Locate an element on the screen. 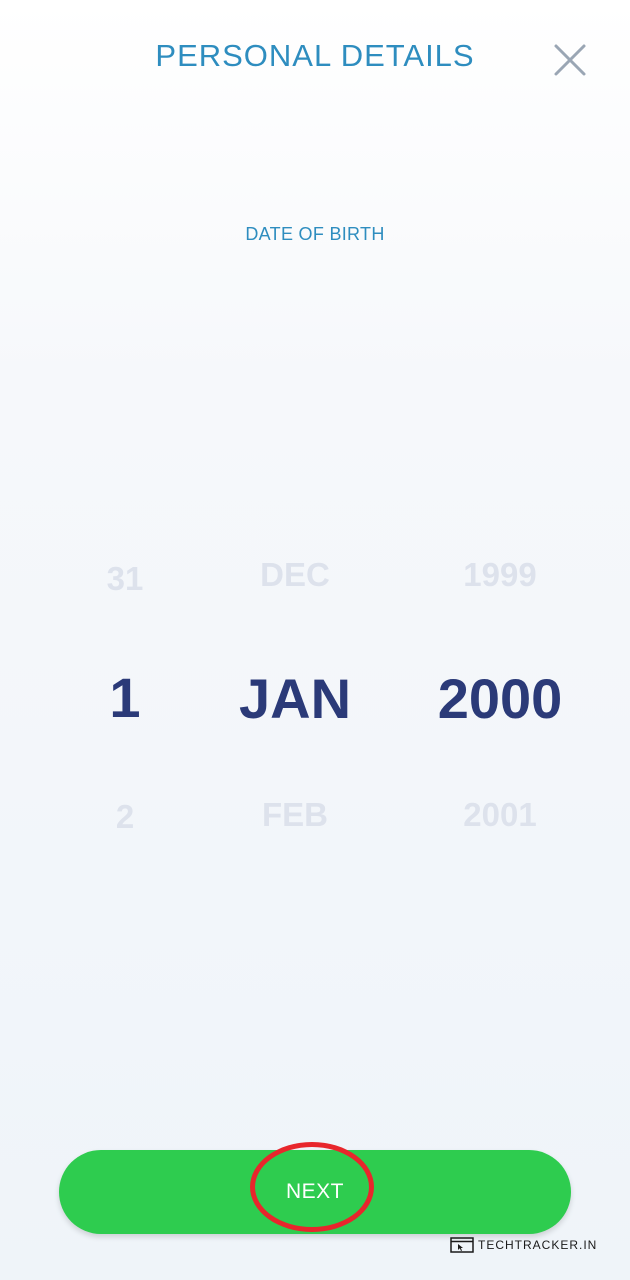 The width and height of the screenshot is (630, 1280). page-title: PERSONAL DETAILS is located at coordinates (315, 55).